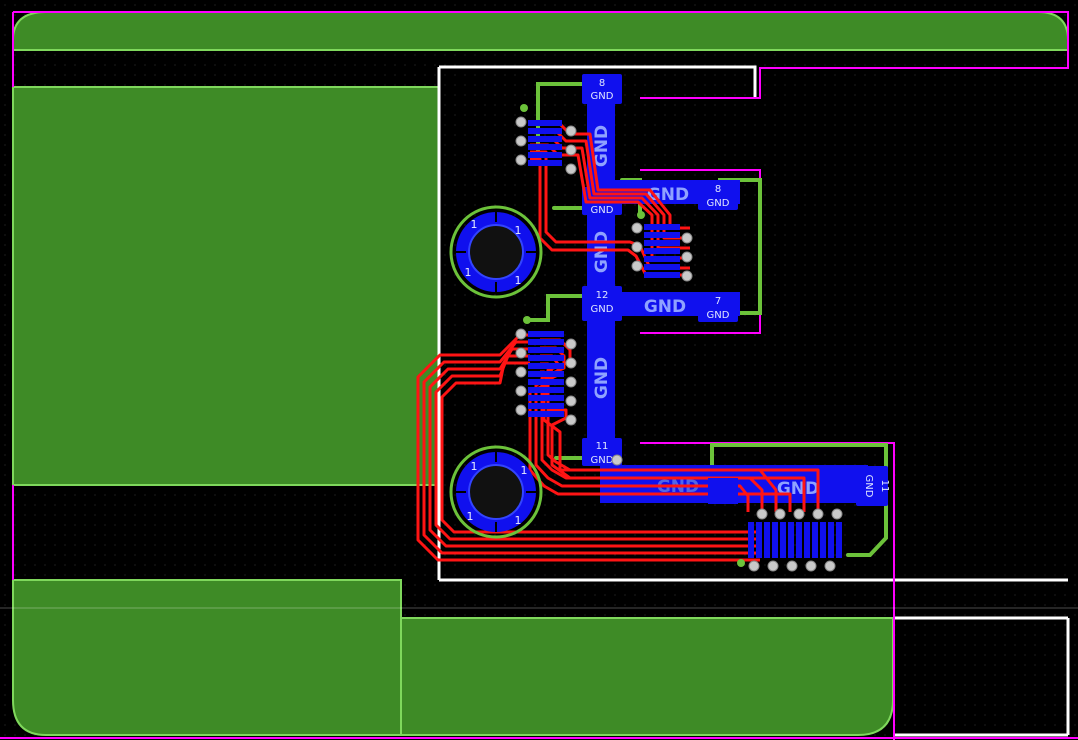 The height and width of the screenshot is (740, 1078). I want to click on pad-7-right: 7 GND, so click(718, 307).